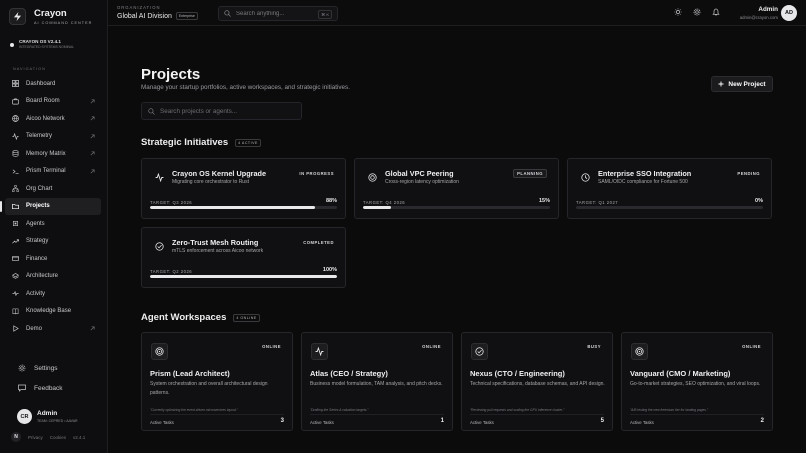 The width and height of the screenshot is (806, 453). What do you see at coordinates (15, 276) in the screenshot?
I see `layers-icon` at bounding box center [15, 276].